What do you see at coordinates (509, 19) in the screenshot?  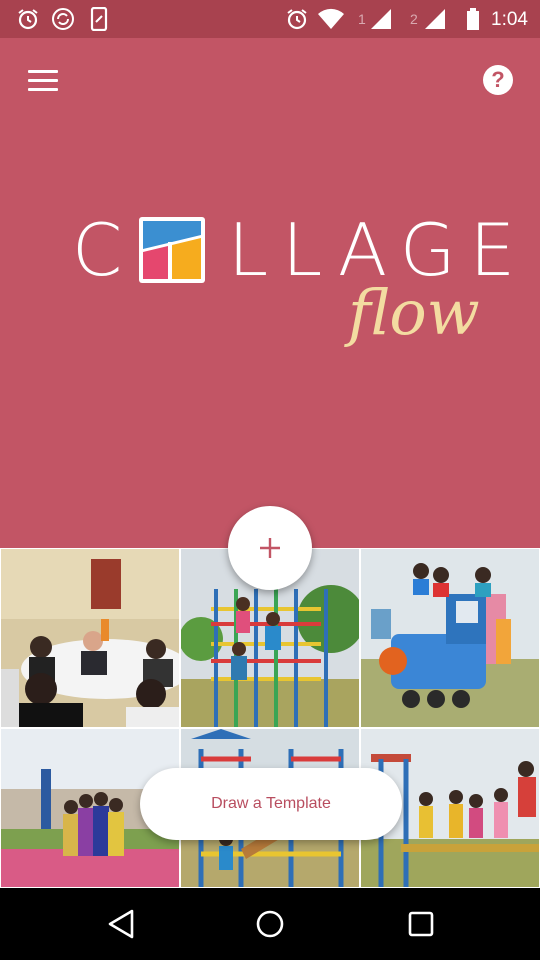 I see `clock: 1:04` at bounding box center [509, 19].